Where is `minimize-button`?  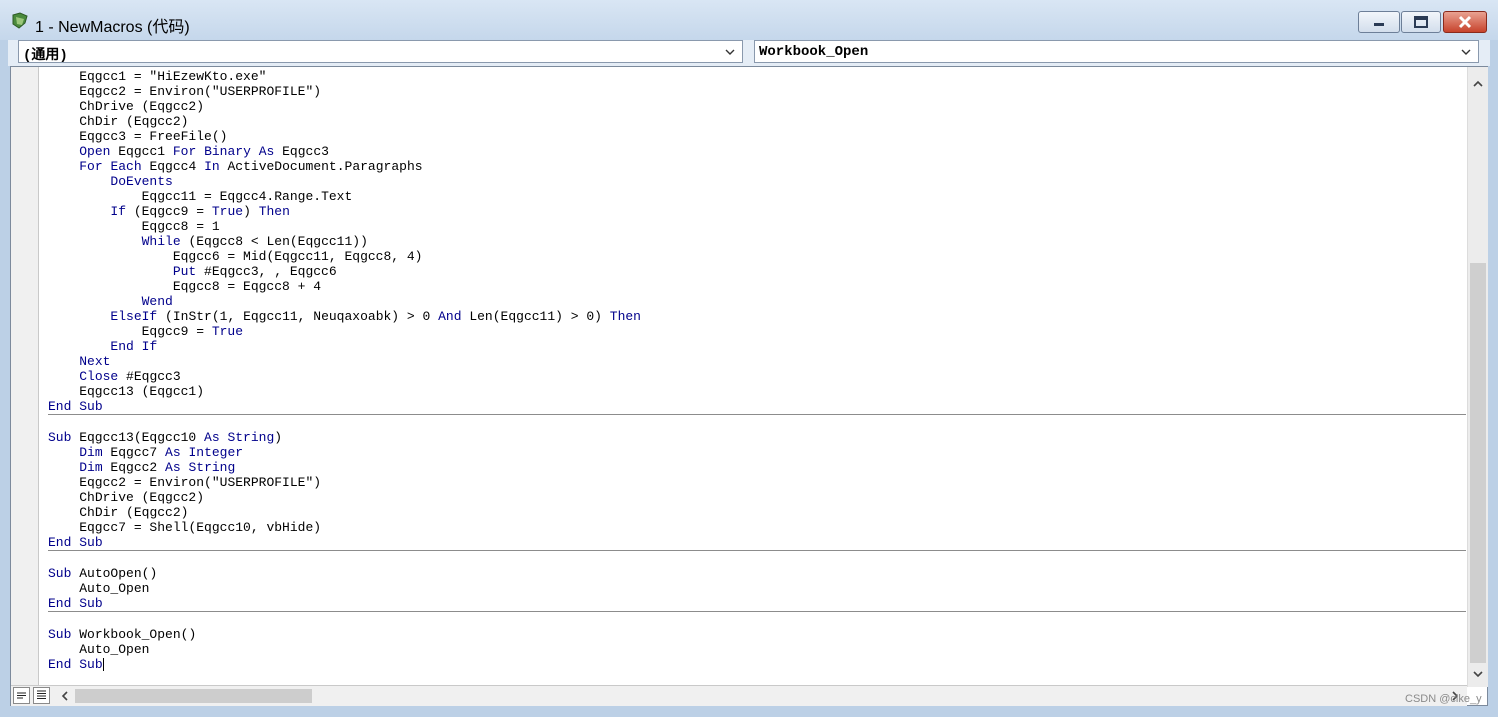
minimize-button is located at coordinates (1379, 22).